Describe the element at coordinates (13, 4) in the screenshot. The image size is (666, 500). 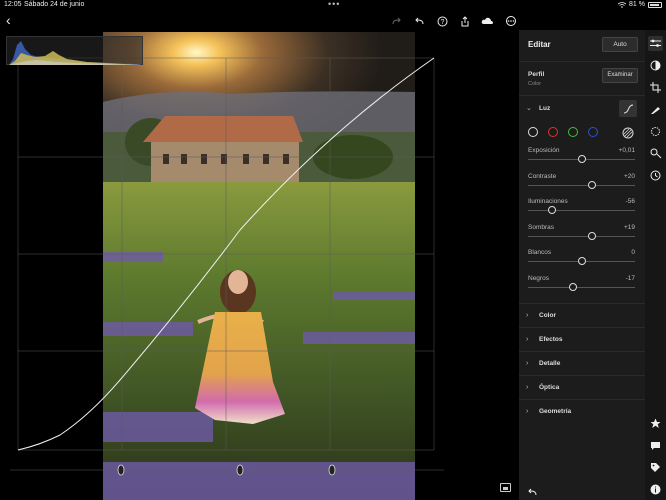
I see `status-time: 12:05` at that location.